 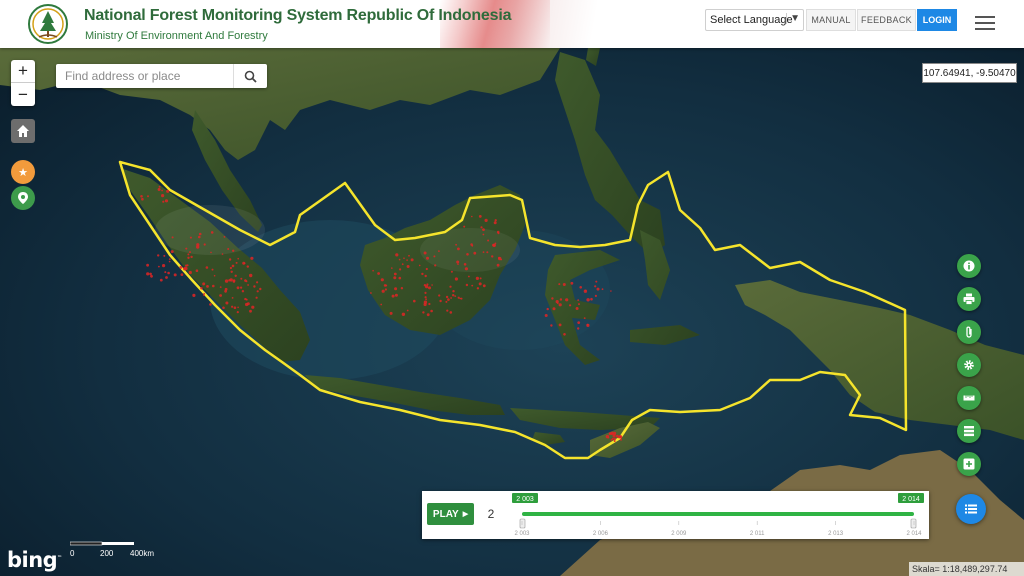 I want to click on info-button, so click(x=969, y=266).